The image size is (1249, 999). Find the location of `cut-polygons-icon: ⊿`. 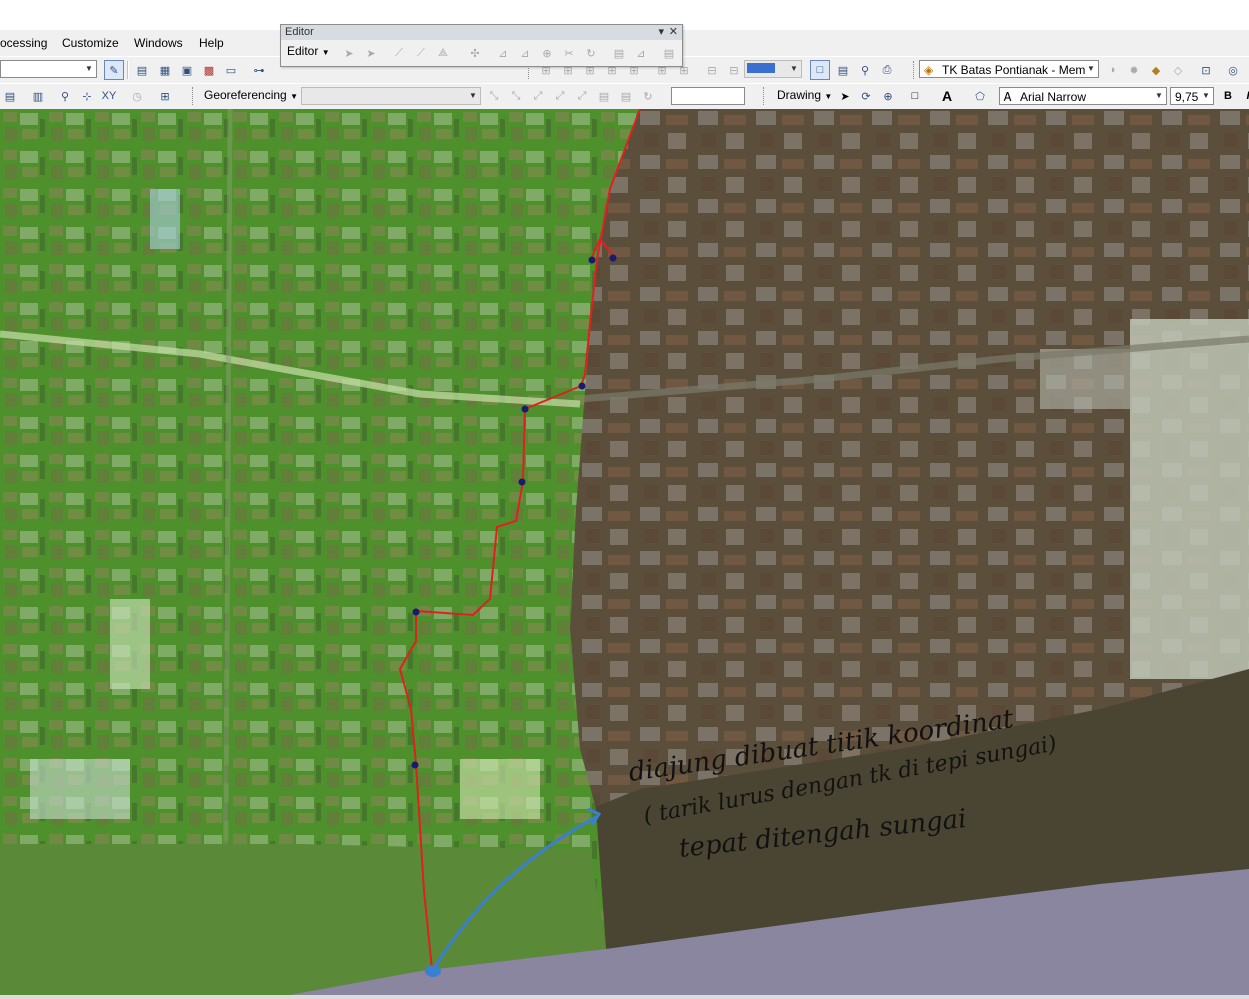

cut-polygons-icon: ⊿ is located at coordinates (525, 53).